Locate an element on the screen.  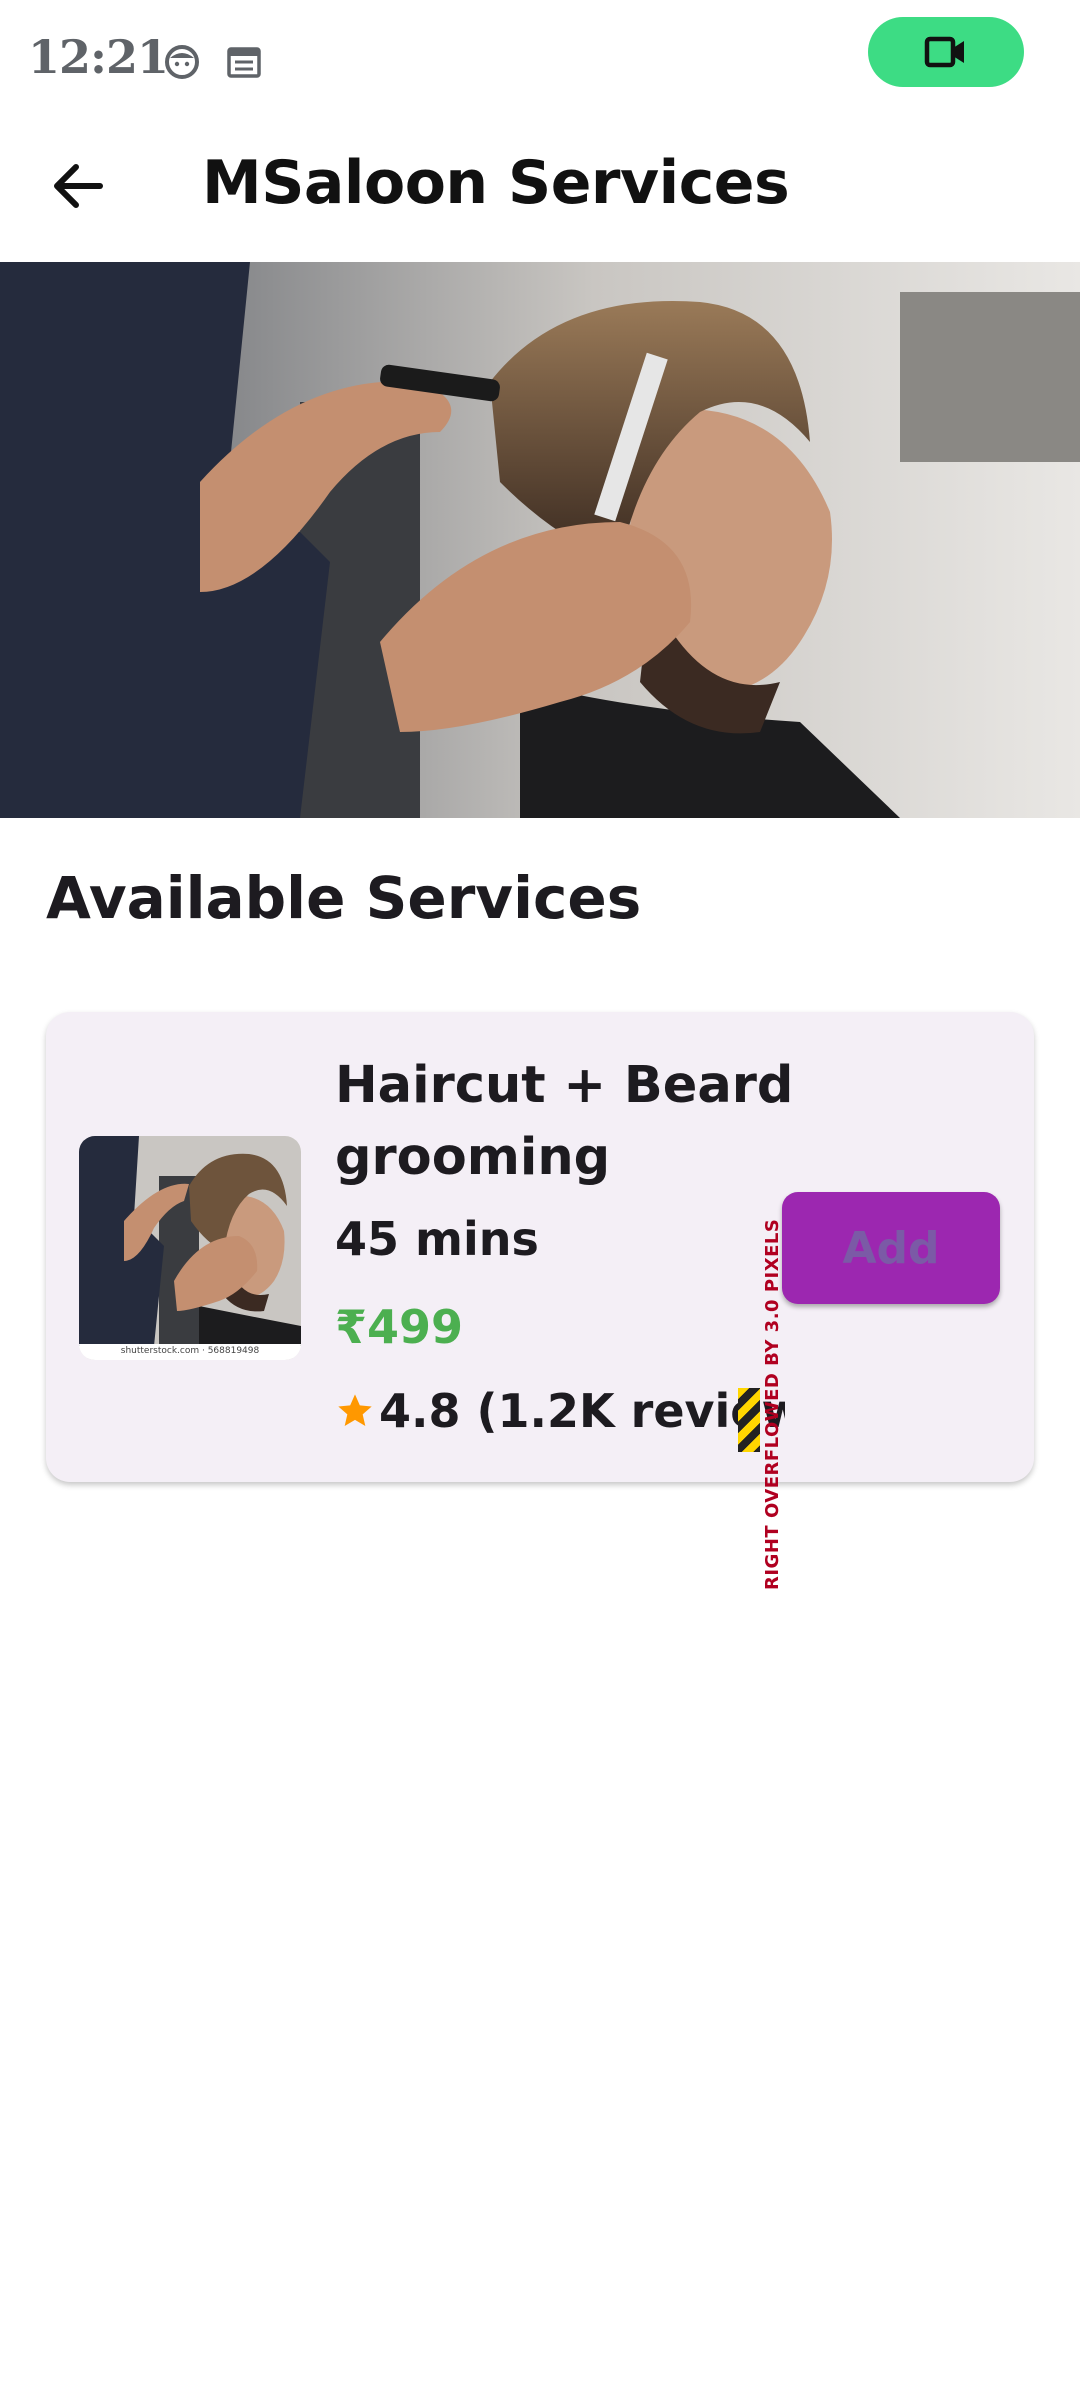
service-rating: 4.8 (1.2K reviews) is located at coordinates (582, 1411).